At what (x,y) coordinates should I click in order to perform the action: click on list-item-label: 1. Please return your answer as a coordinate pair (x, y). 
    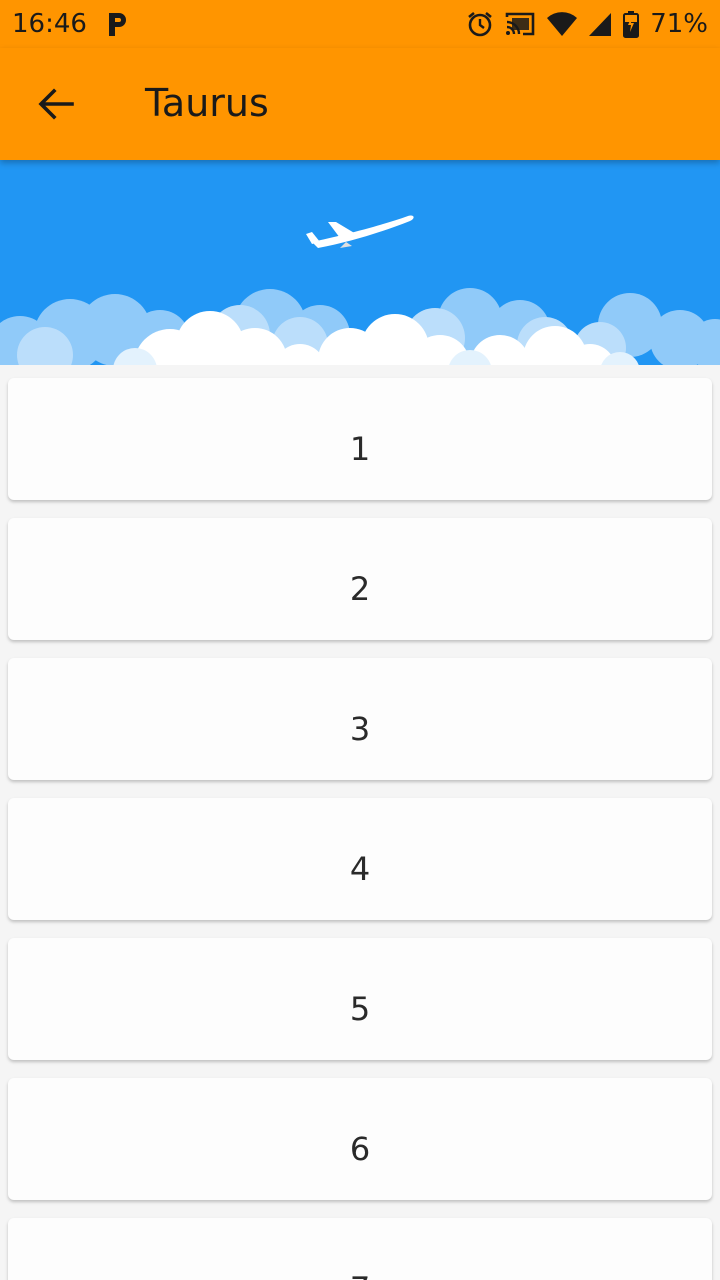
    Looking at the image, I should click on (360, 449).